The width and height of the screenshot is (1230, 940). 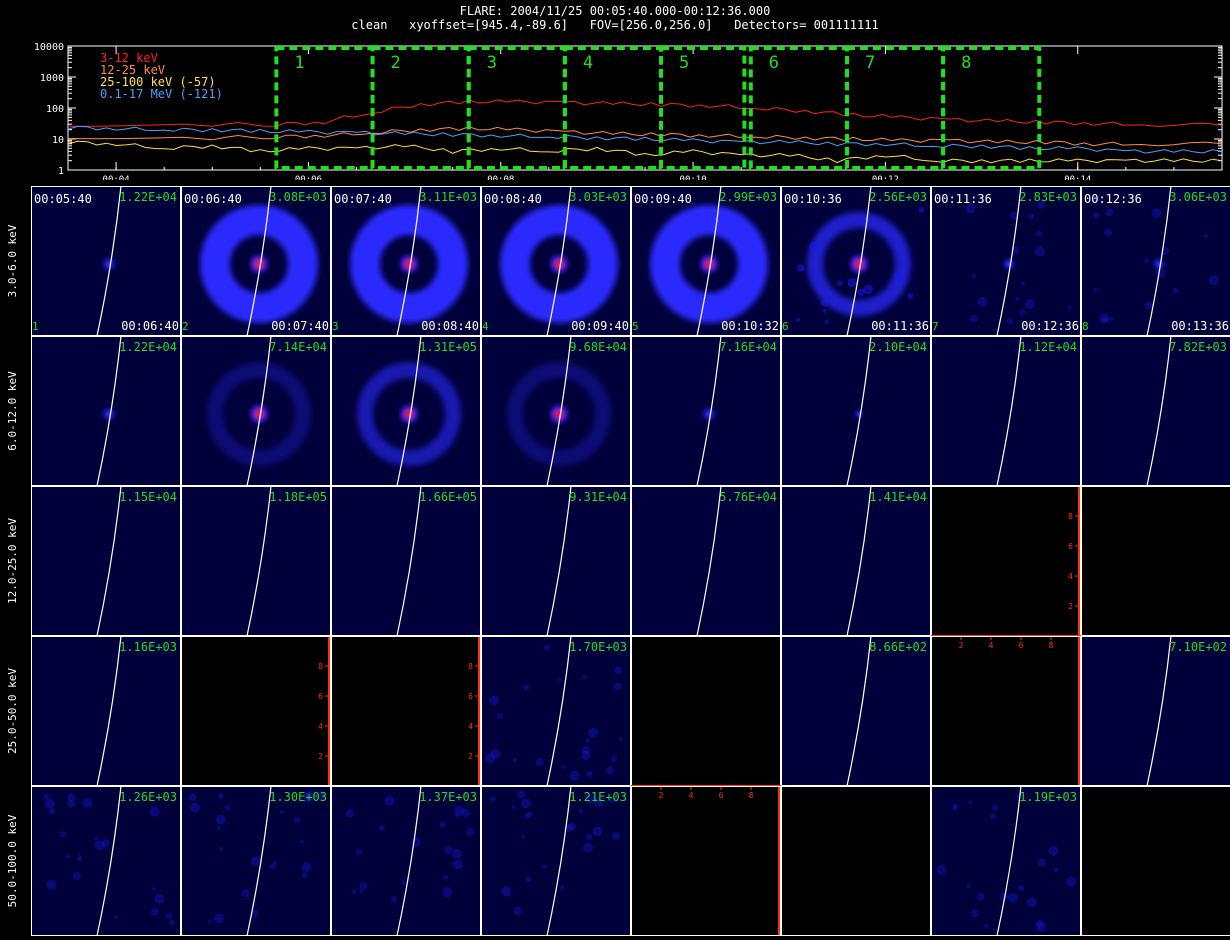 I want to click on peak-value: 9.31E+04, so click(x=598, y=497).